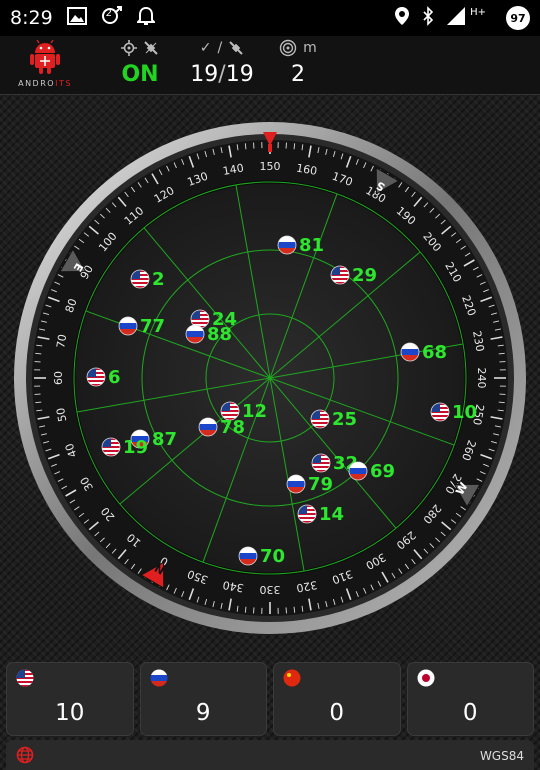 Image resolution: width=540 pixels, height=770 pixels. I want to click on satellite-id: 2, so click(158, 279).